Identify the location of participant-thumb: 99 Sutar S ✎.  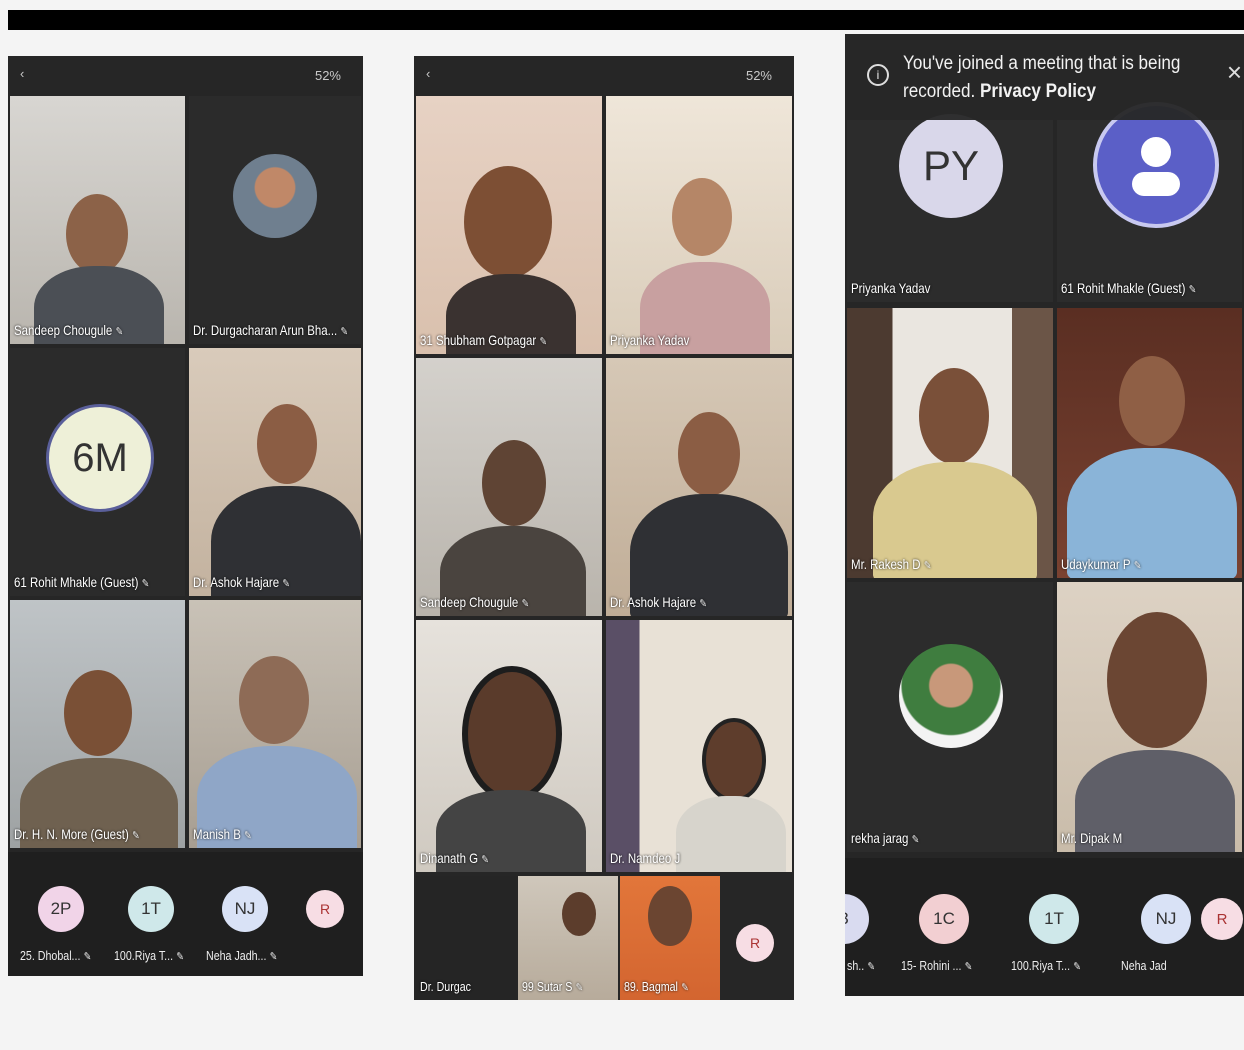
(568, 938).